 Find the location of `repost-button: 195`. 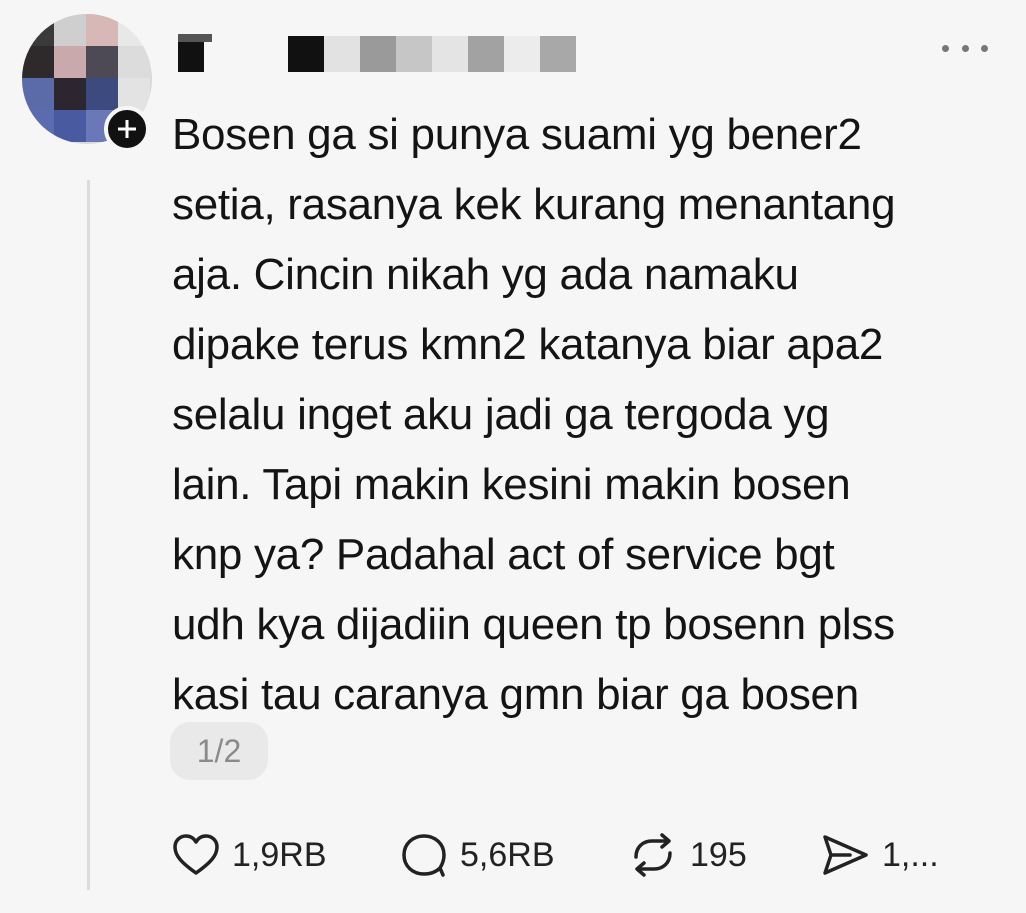

repost-button: 195 is located at coordinates (687, 855).